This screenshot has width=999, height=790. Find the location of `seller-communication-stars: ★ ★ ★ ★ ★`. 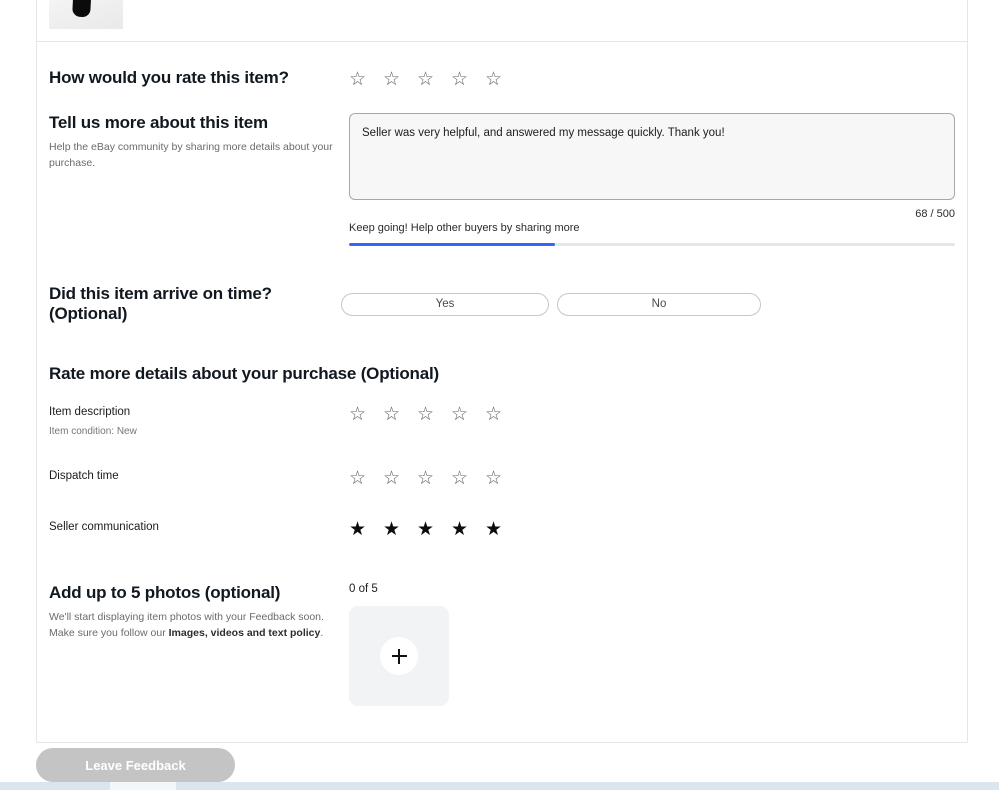

seller-communication-stars: ★ ★ ★ ★ ★ is located at coordinates (434, 529).